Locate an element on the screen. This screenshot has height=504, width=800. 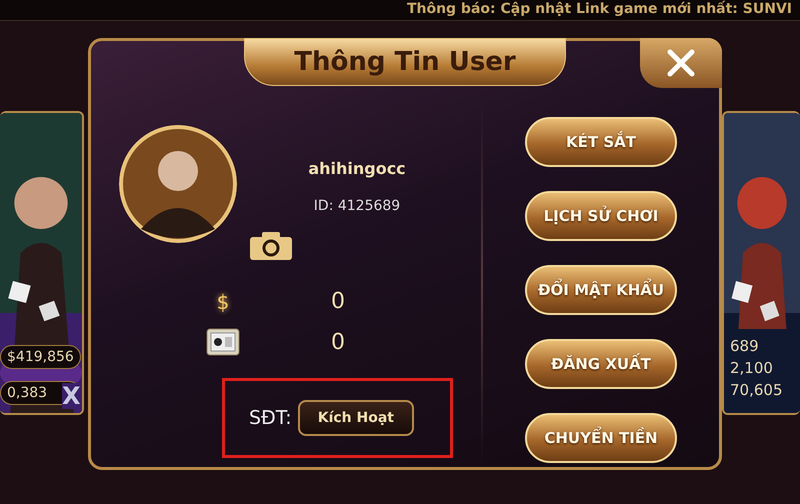
jackpot-amount: $419,856 is located at coordinates (40, 357).